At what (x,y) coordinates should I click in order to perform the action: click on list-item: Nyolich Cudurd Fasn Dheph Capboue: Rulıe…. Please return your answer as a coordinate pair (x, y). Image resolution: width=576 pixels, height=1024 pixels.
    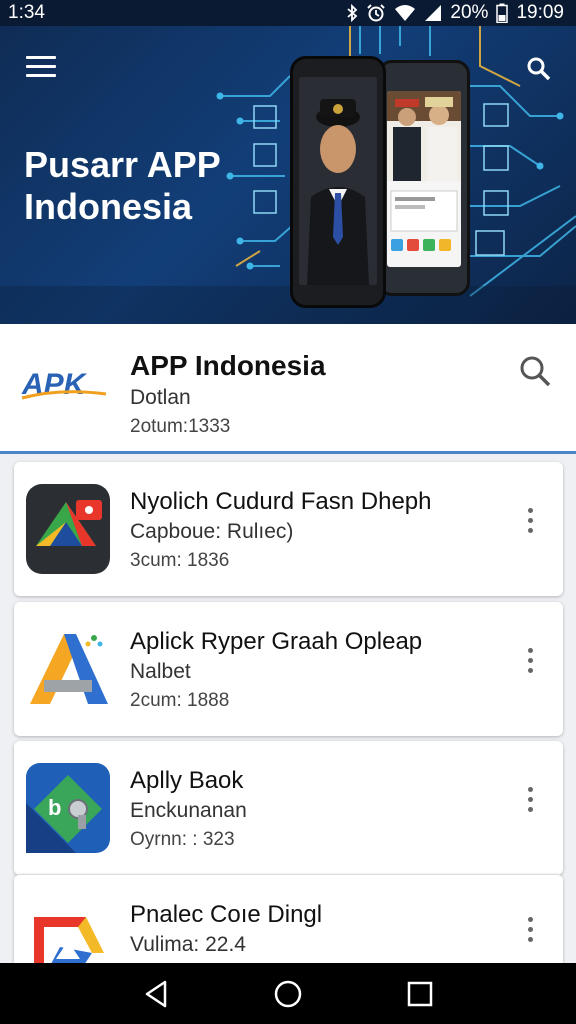
    Looking at the image, I should click on (288, 529).